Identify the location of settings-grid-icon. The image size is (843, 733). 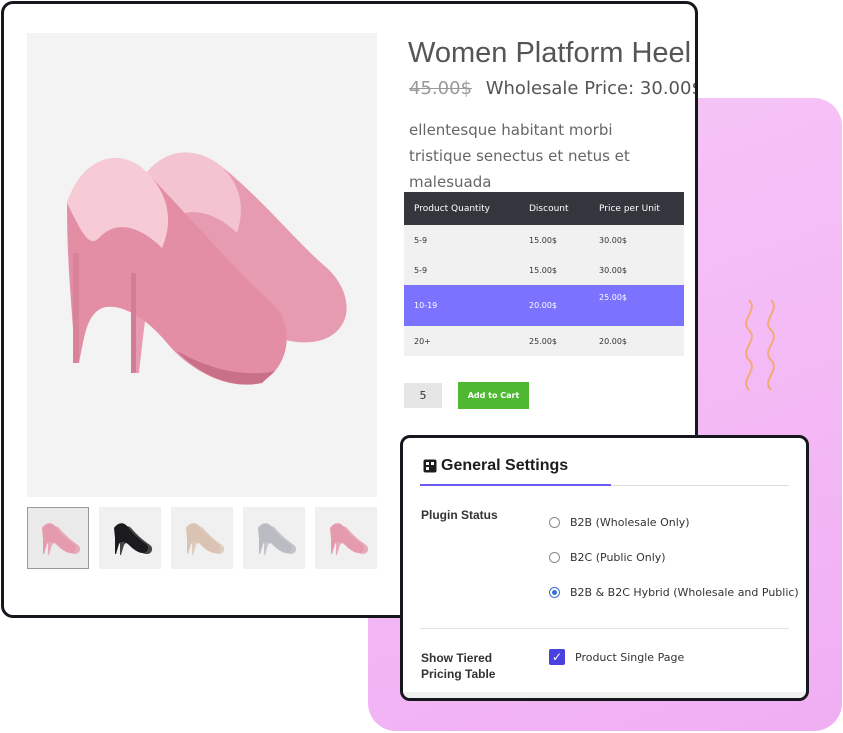
(430, 466).